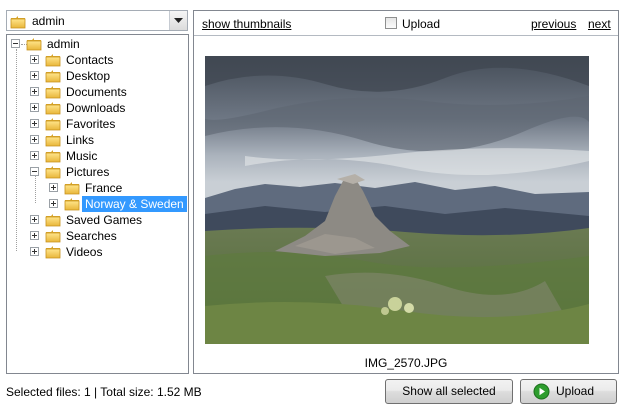  I want to click on toolbar-divider, so click(406, 35).